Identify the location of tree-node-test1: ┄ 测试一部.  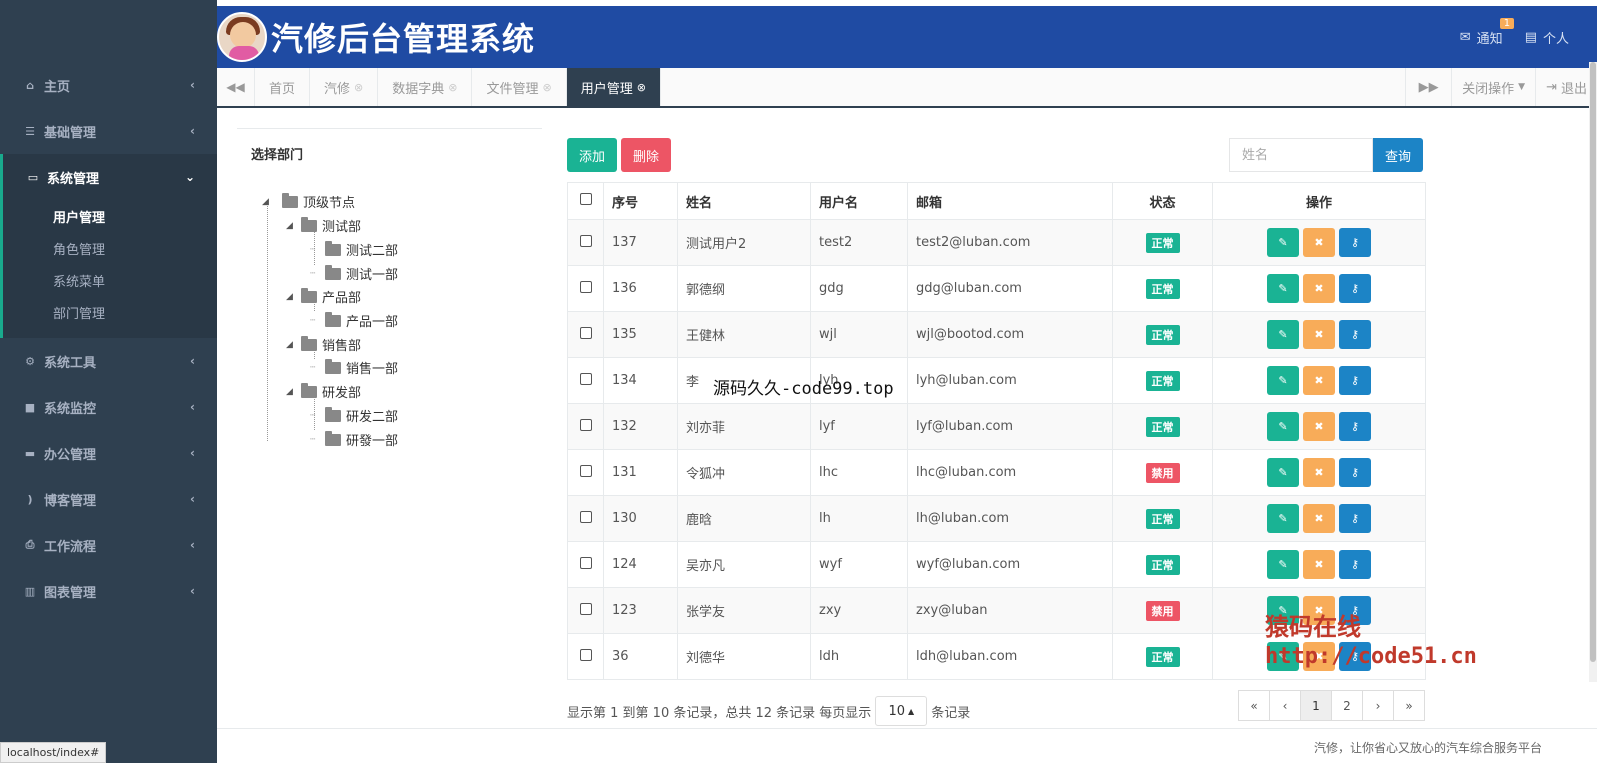
(354, 273).